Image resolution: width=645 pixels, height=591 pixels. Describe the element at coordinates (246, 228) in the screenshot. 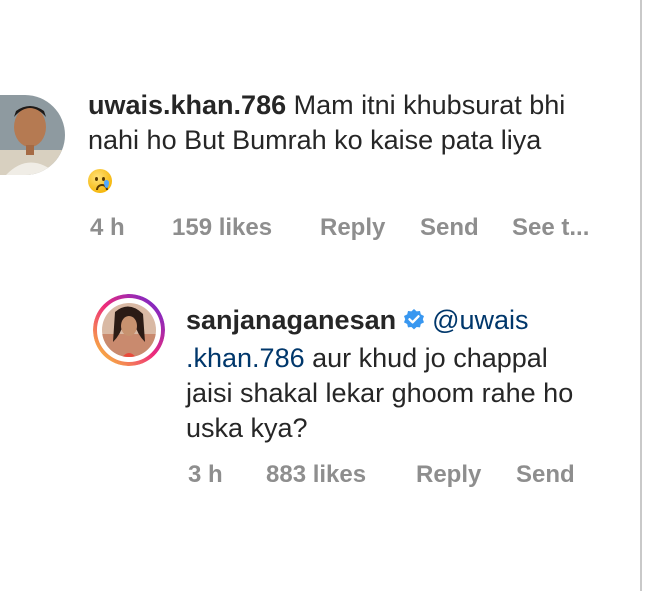

I see `comment-1-likes: 159 likes` at that location.